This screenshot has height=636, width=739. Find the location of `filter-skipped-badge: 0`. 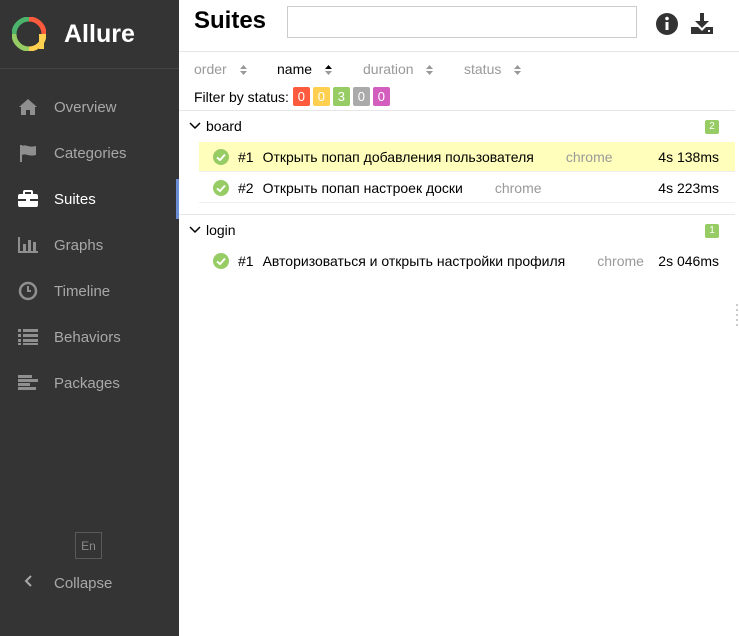

filter-skipped-badge: 0 is located at coordinates (361, 96).